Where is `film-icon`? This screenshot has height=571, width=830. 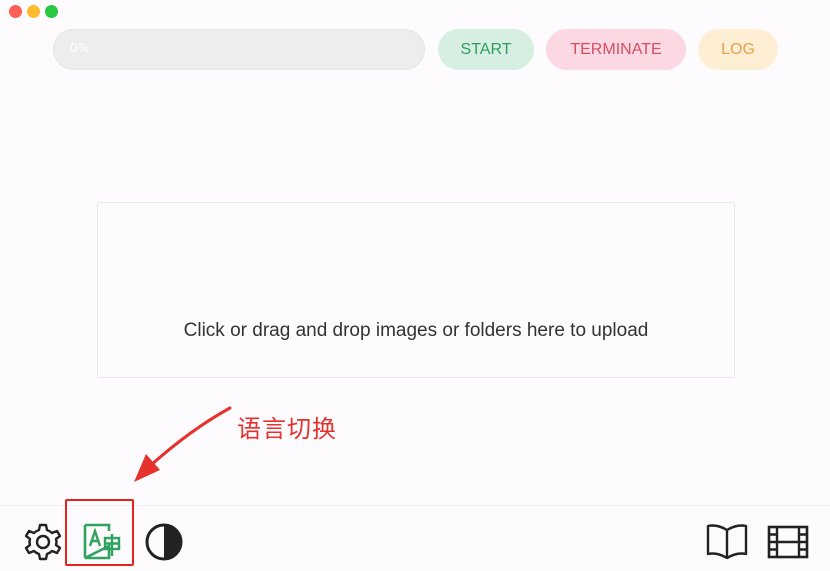 film-icon is located at coordinates (788, 544).